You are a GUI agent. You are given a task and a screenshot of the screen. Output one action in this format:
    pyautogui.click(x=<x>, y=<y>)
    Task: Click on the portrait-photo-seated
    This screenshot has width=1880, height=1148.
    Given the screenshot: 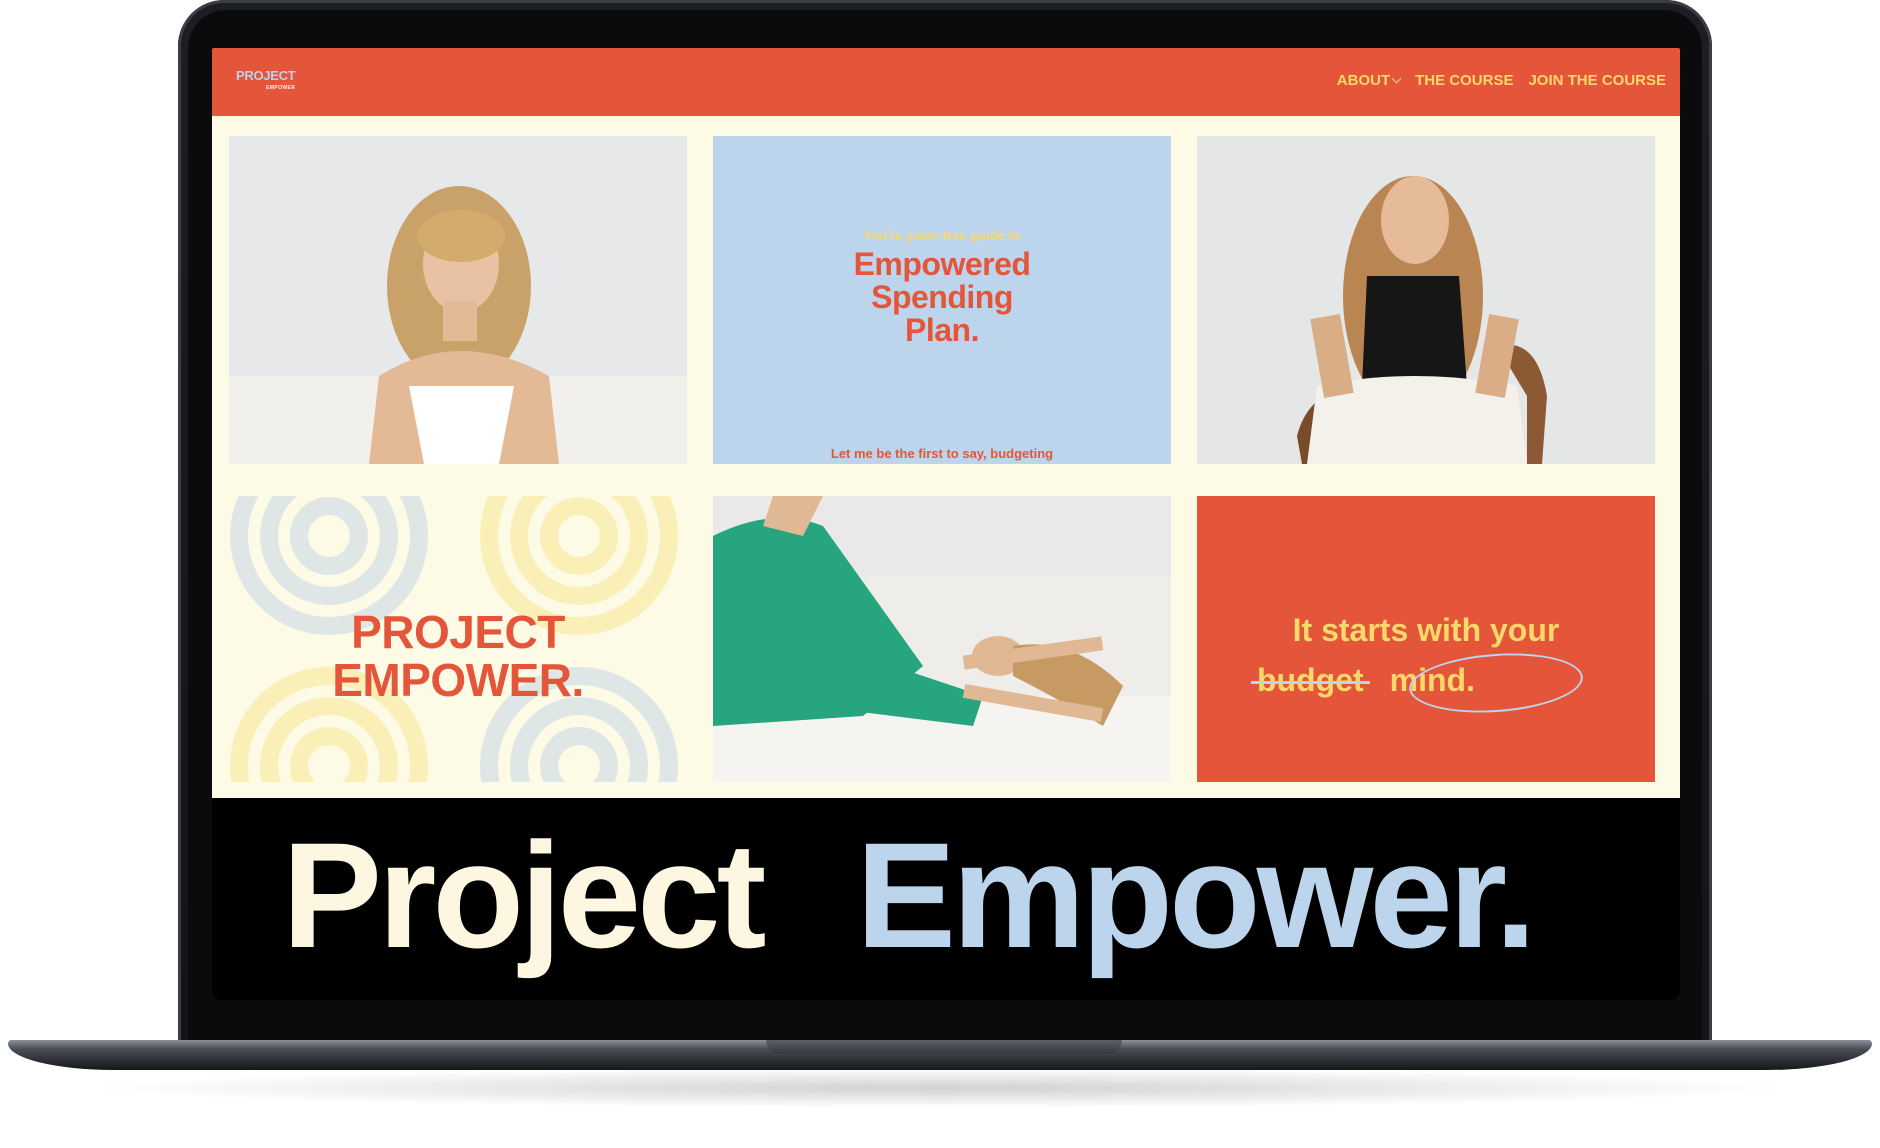 What is the action you would take?
    pyautogui.click(x=1426, y=300)
    